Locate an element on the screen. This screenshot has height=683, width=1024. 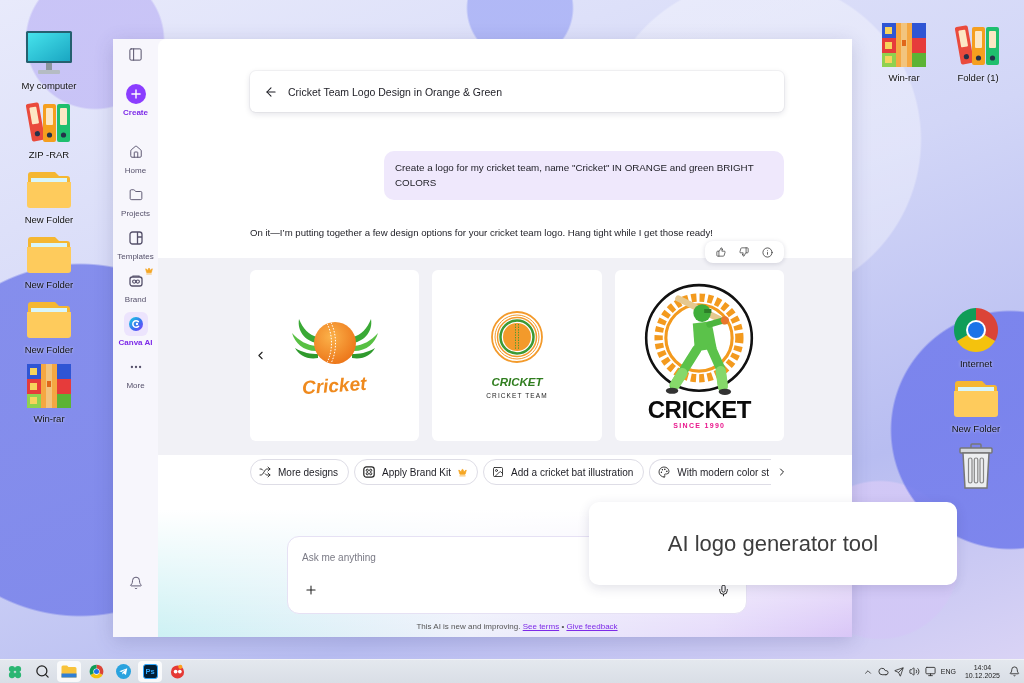
brand-nav-item: Brand is located at coordinates (135, 285).